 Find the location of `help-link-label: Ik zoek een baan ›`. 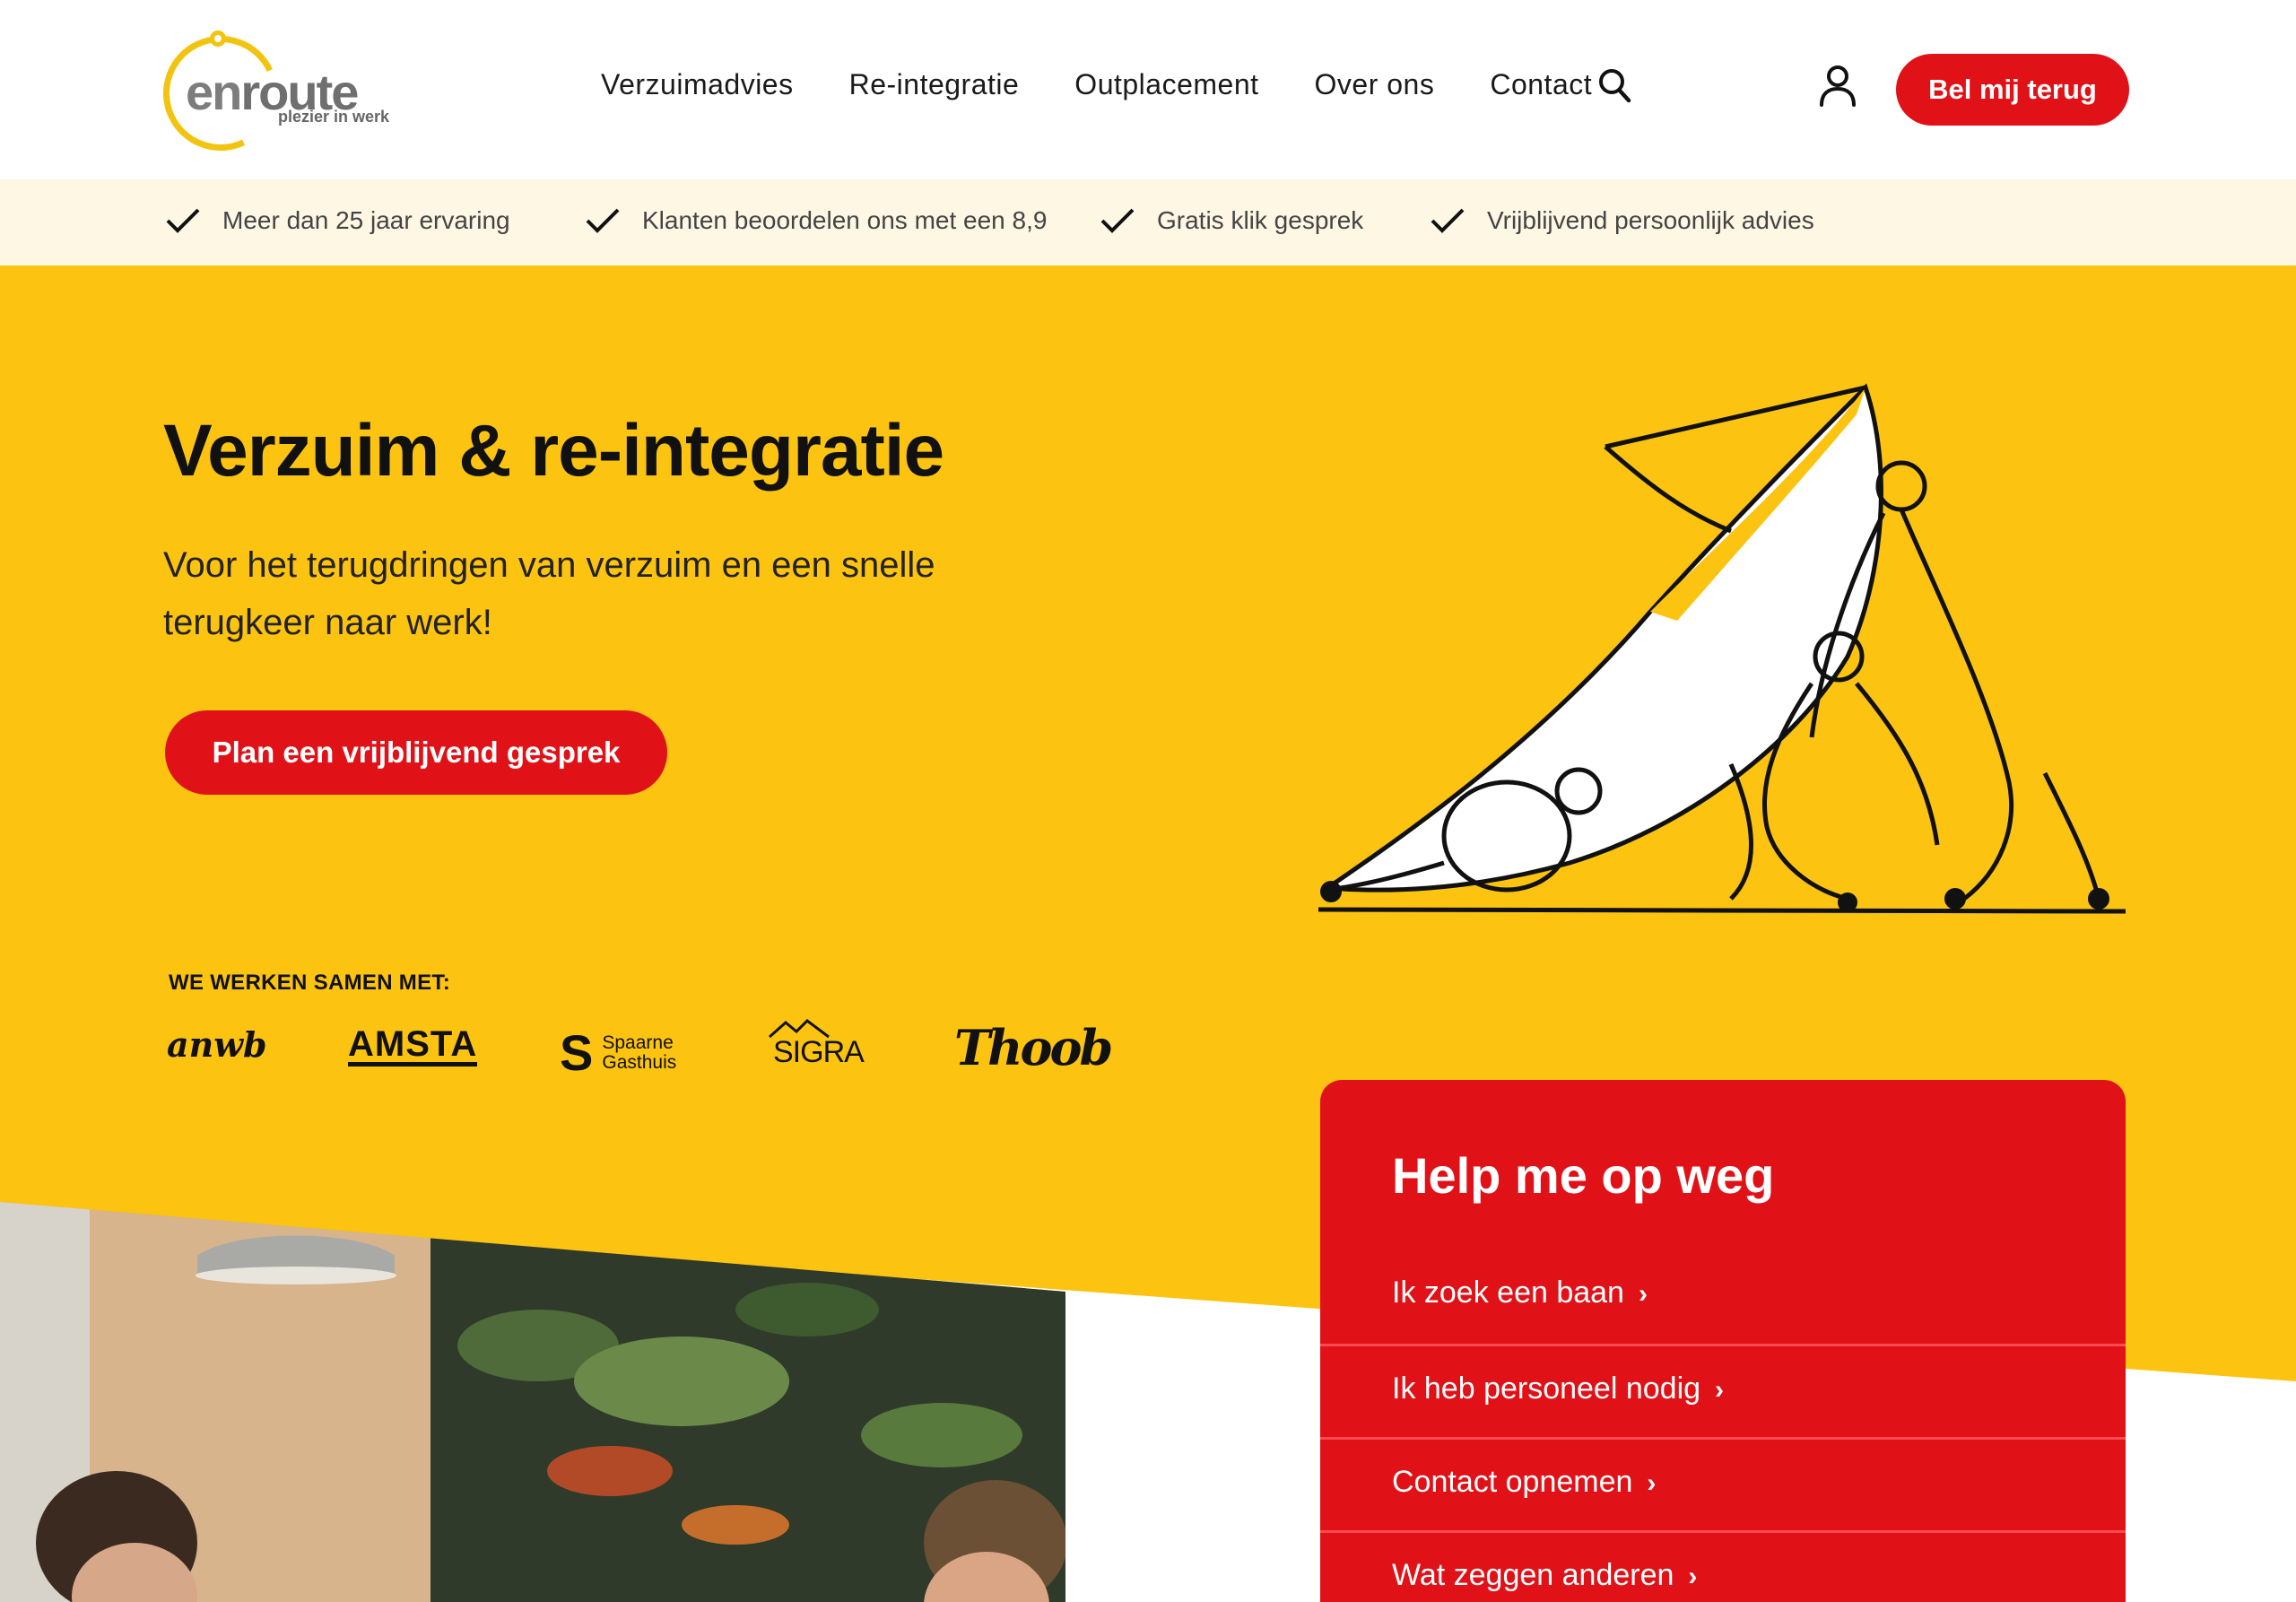

help-link-label: Ik zoek een baan › is located at coordinates (1520, 1293).